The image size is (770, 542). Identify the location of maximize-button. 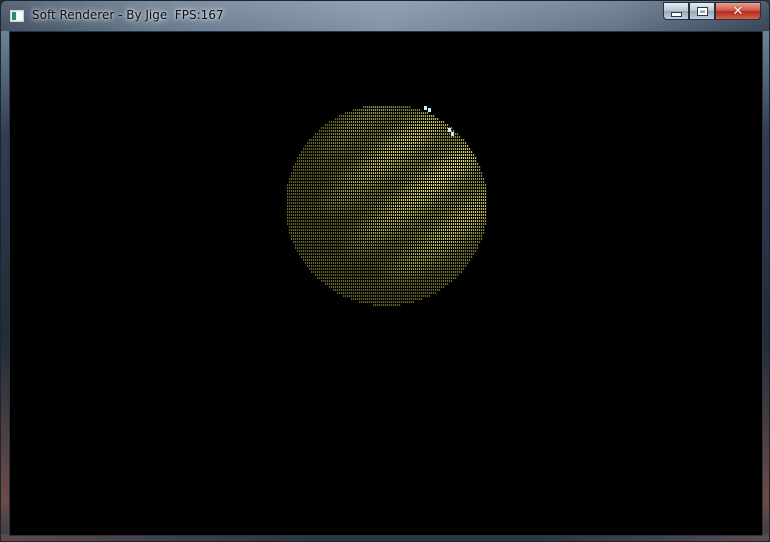
(702, 11).